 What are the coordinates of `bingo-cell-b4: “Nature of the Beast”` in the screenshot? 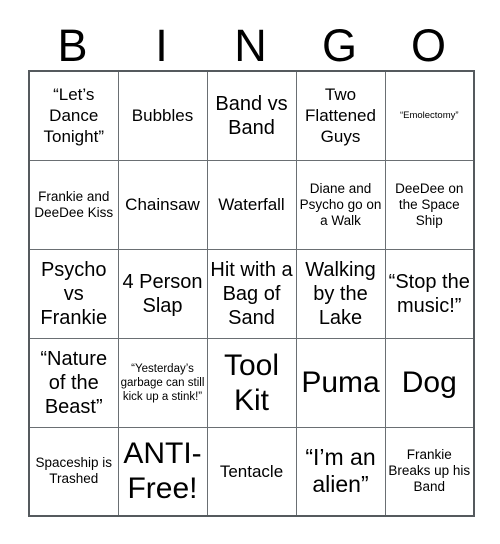 It's located at (73, 382).